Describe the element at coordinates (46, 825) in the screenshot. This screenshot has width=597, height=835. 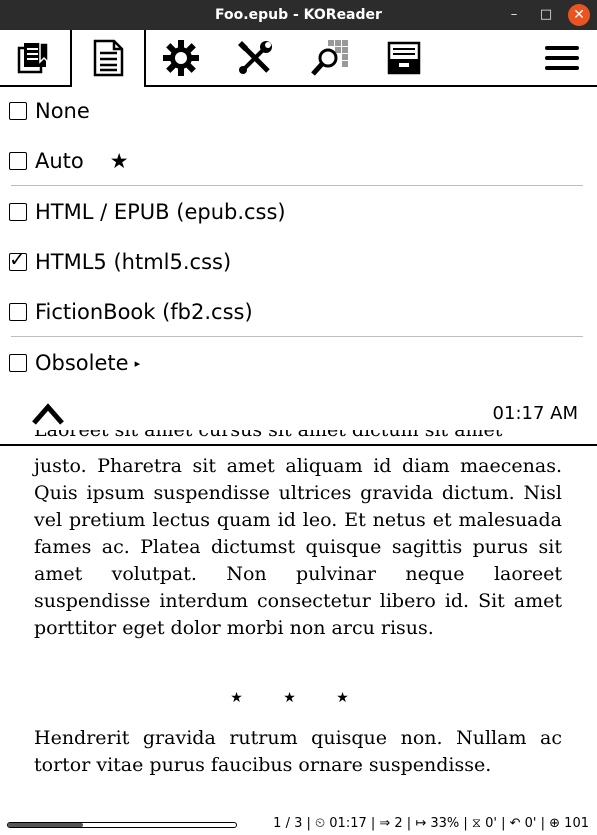
I see `progress-bar-fill` at that location.